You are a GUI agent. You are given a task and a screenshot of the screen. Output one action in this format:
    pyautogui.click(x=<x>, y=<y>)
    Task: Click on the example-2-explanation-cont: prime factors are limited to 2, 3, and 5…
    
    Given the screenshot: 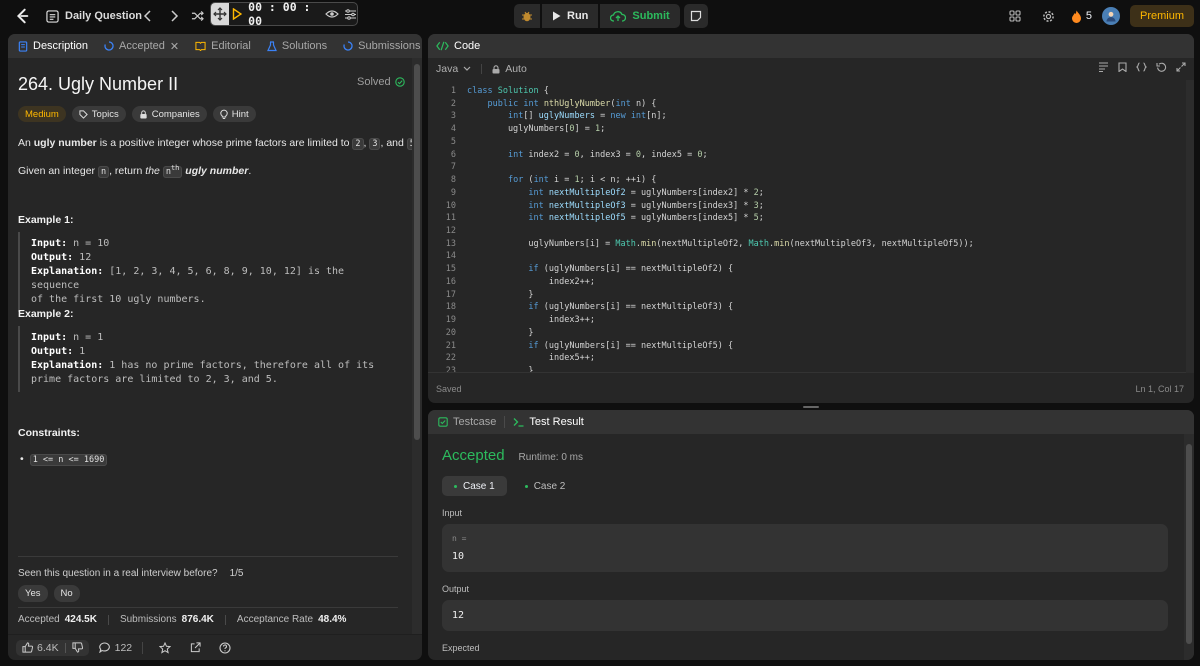 What is the action you would take?
    pyautogui.click(x=154, y=379)
    